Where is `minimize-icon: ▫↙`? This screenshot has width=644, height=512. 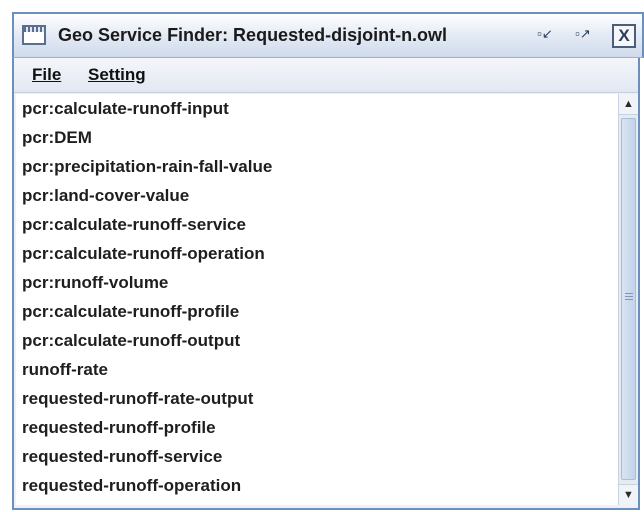 minimize-icon: ▫↙ is located at coordinates (545, 35).